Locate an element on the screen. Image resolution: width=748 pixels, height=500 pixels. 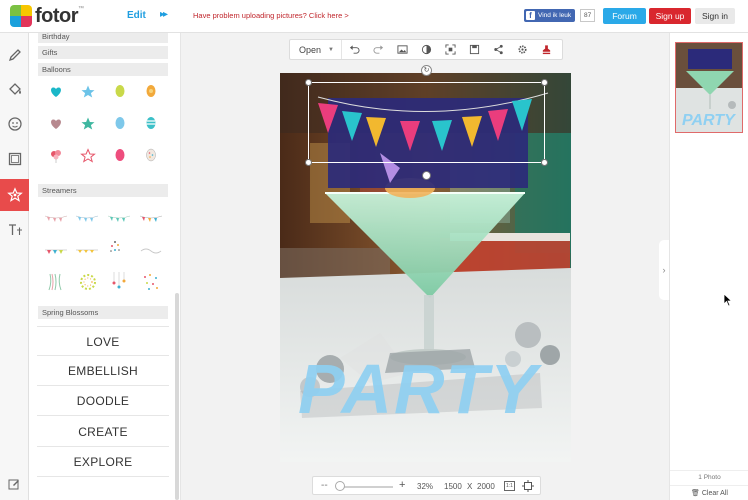
trash-icon: 🗑 is located at coordinates (695, 493).